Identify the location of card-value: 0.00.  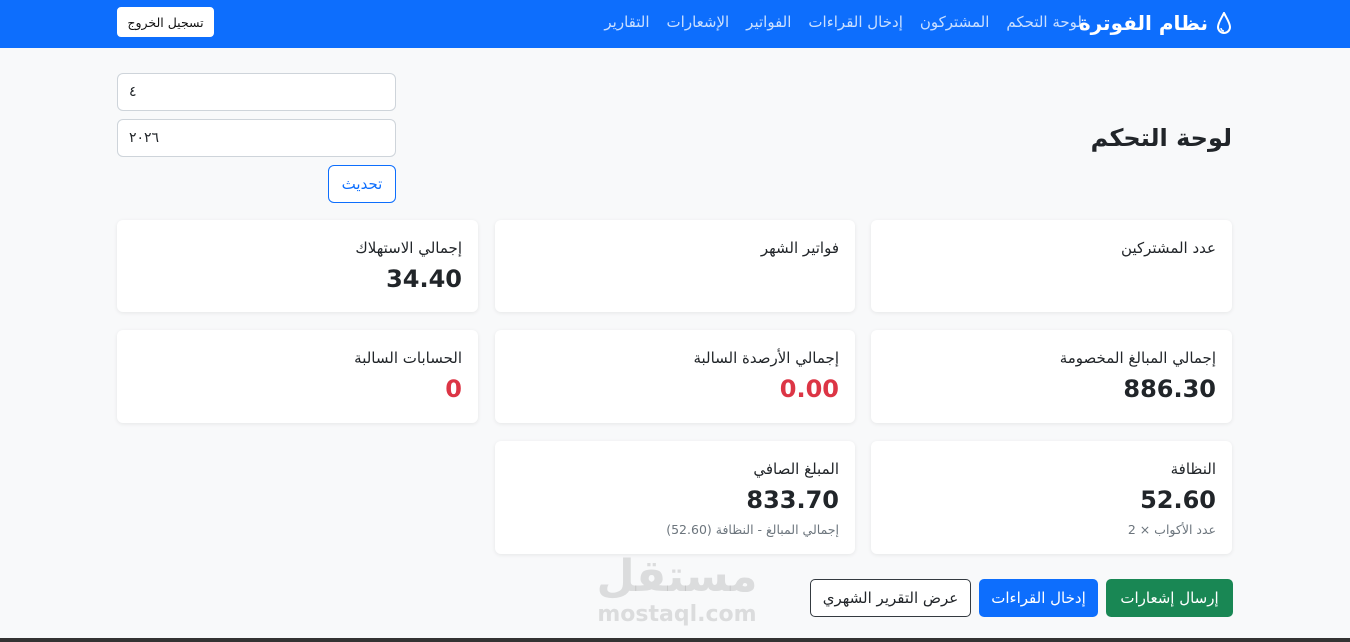
(809, 389).